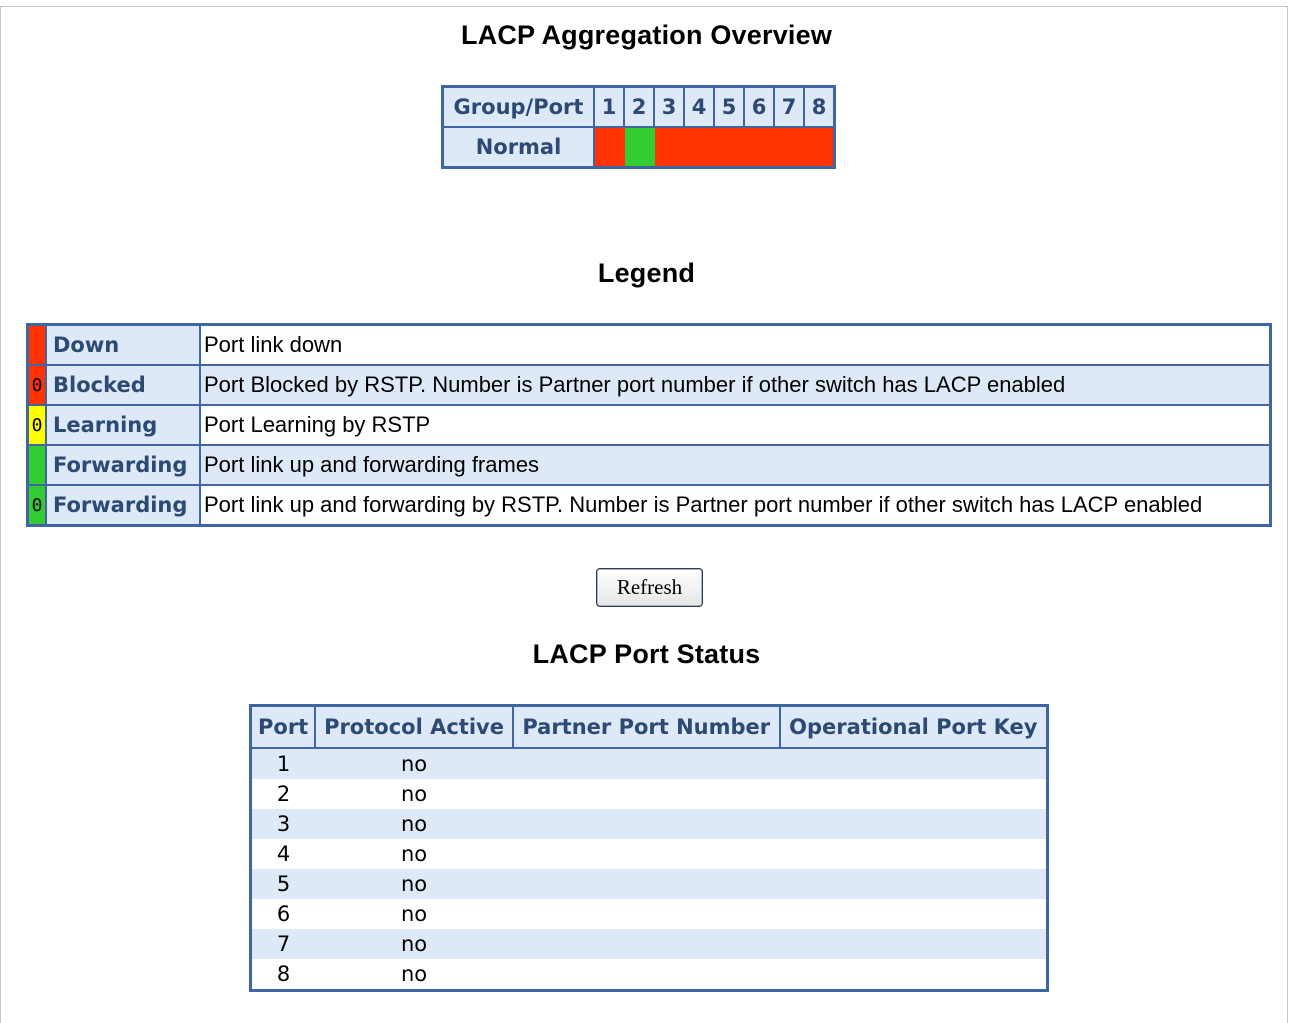 This screenshot has height=1023, width=1289. I want to click on port-cell: 3, so click(283, 824).